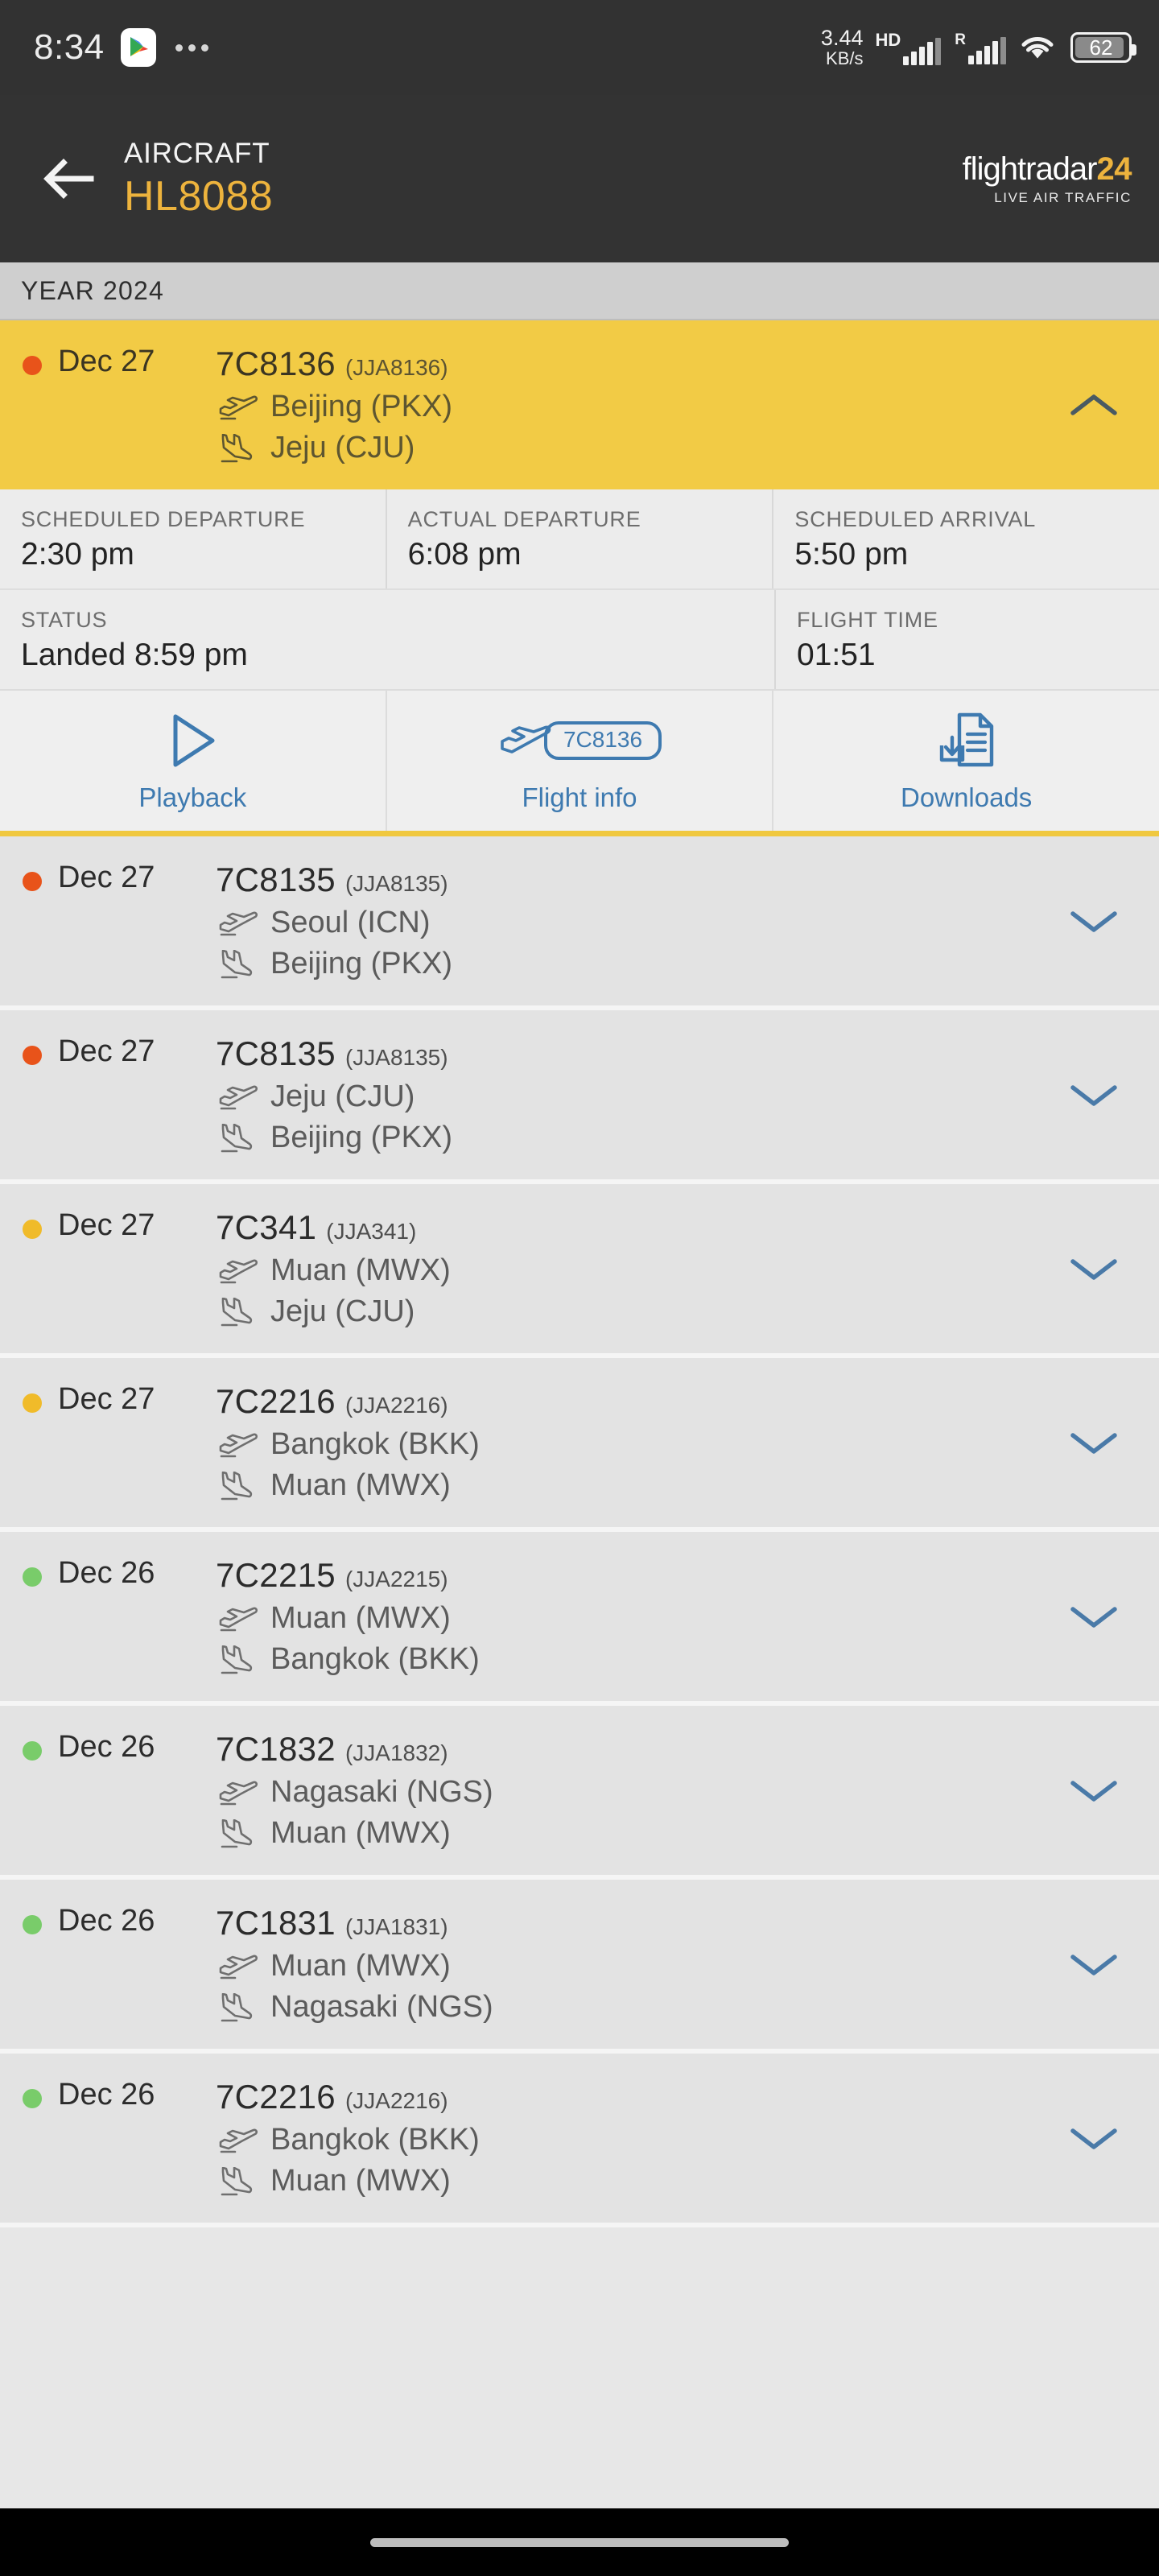 This screenshot has height=2576, width=1159. What do you see at coordinates (276, 879) in the screenshot?
I see `flight-number: 7C8135` at bounding box center [276, 879].